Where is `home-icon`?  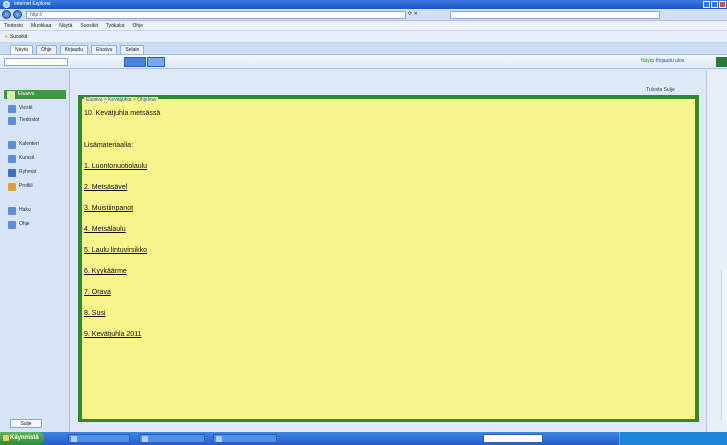 home-icon is located at coordinates (11, 94).